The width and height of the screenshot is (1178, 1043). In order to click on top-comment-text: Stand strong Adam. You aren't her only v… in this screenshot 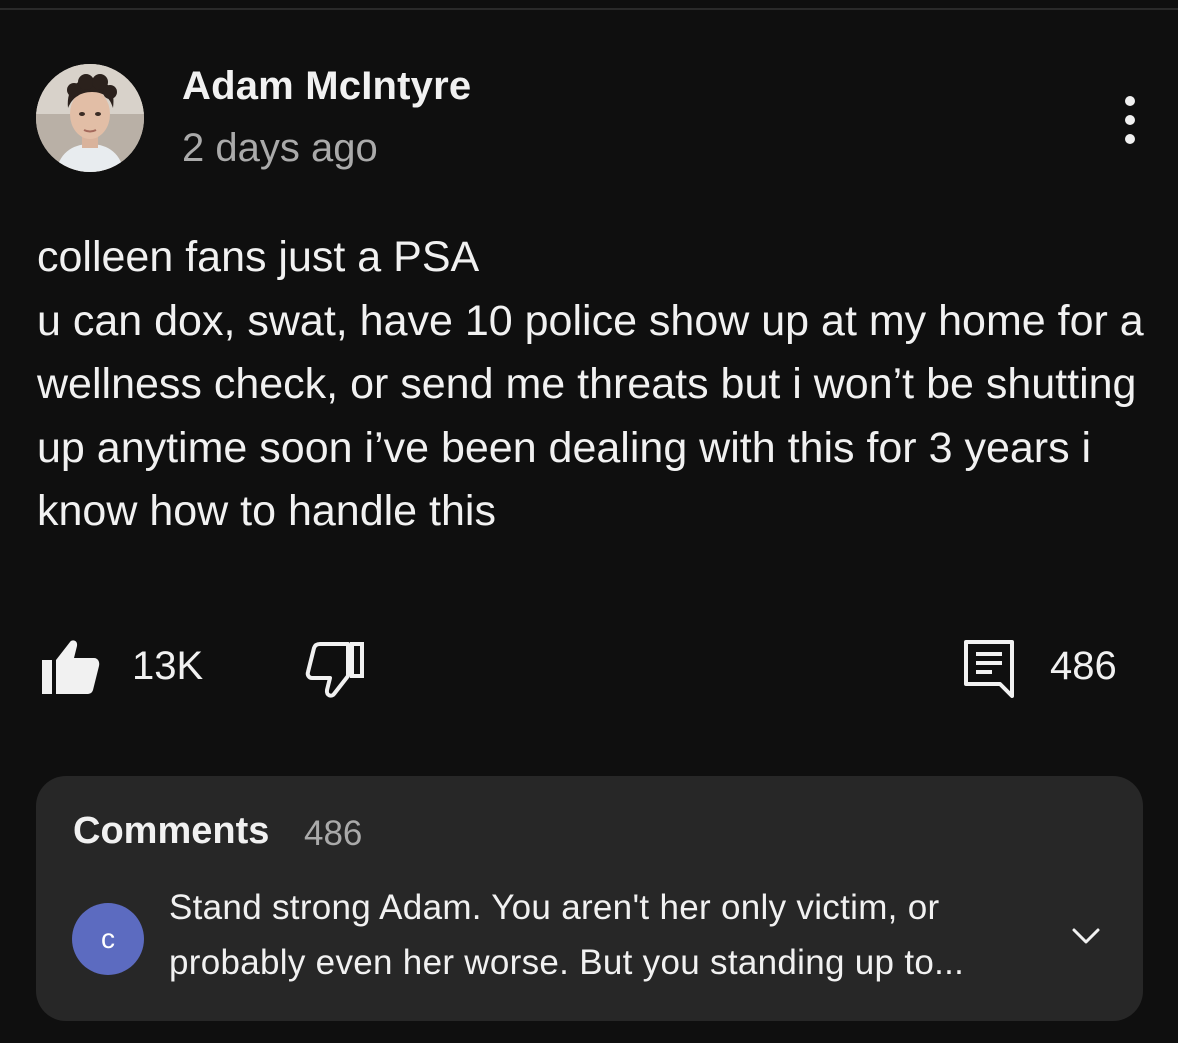, I will do `click(567, 935)`.